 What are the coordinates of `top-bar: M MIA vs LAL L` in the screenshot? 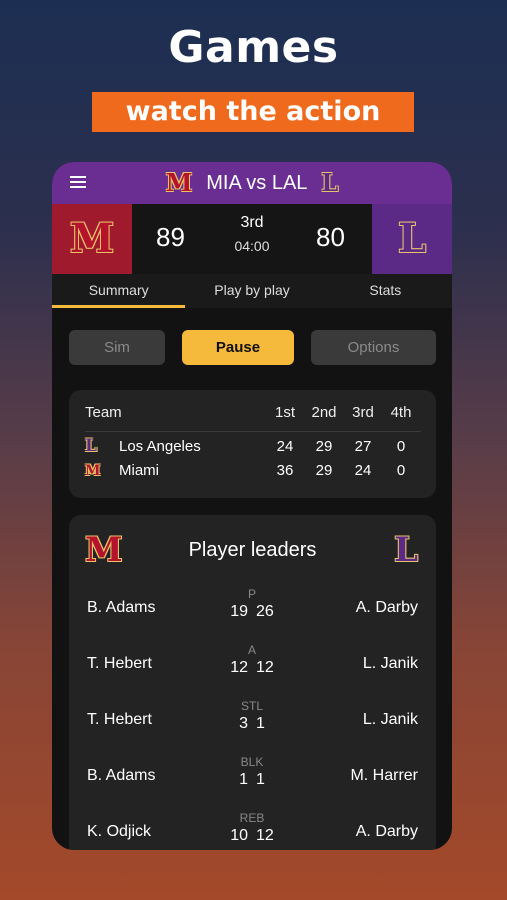 It's located at (252, 183).